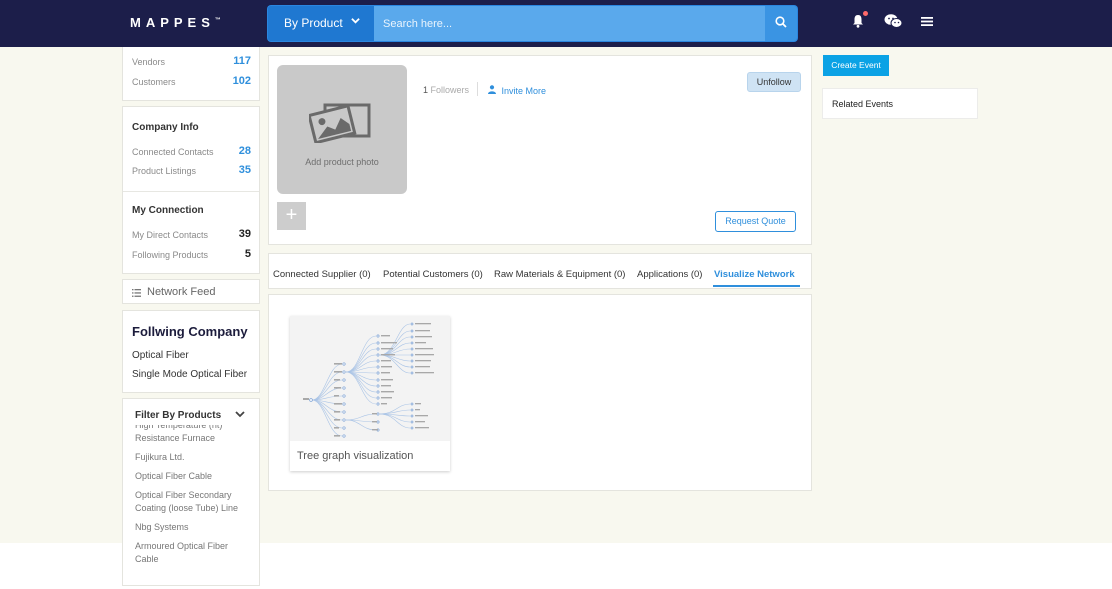  I want to click on logo-text: MAPPES, so click(172, 22).